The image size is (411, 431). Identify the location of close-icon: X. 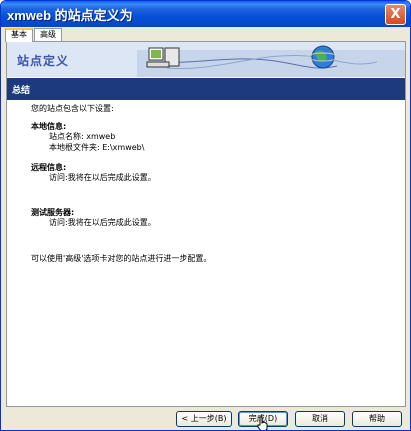
(395, 14).